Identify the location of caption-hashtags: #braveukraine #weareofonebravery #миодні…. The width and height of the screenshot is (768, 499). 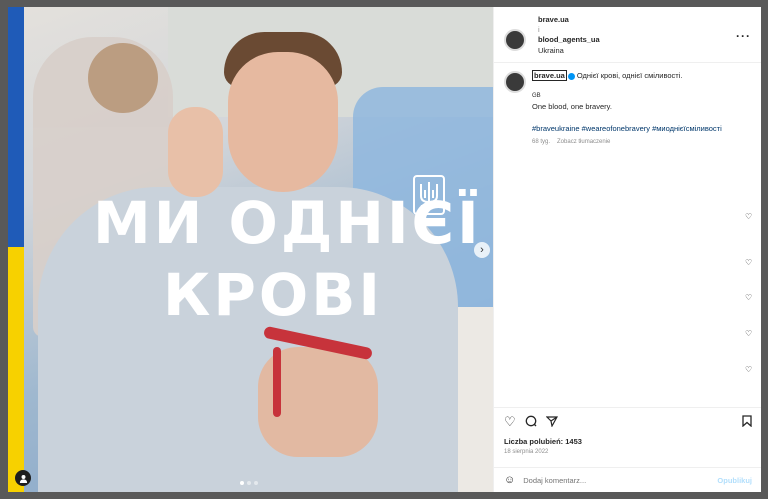
(627, 129).